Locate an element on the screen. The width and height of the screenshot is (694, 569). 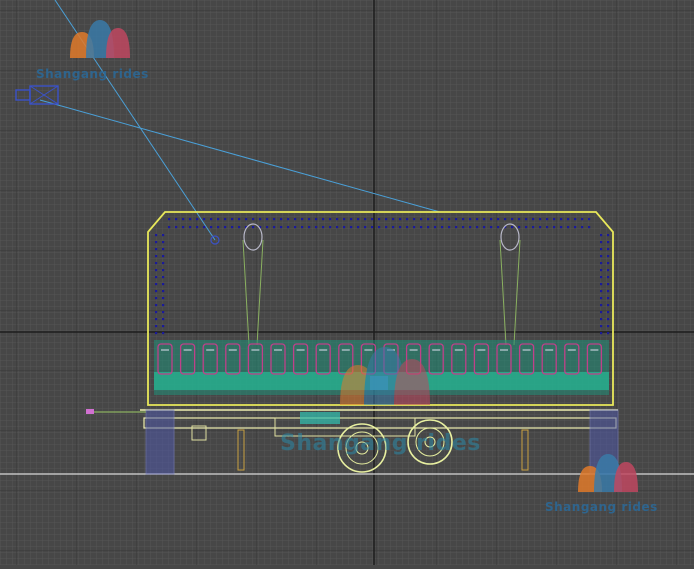
tow-hitch is located at coordinates (90, 411).